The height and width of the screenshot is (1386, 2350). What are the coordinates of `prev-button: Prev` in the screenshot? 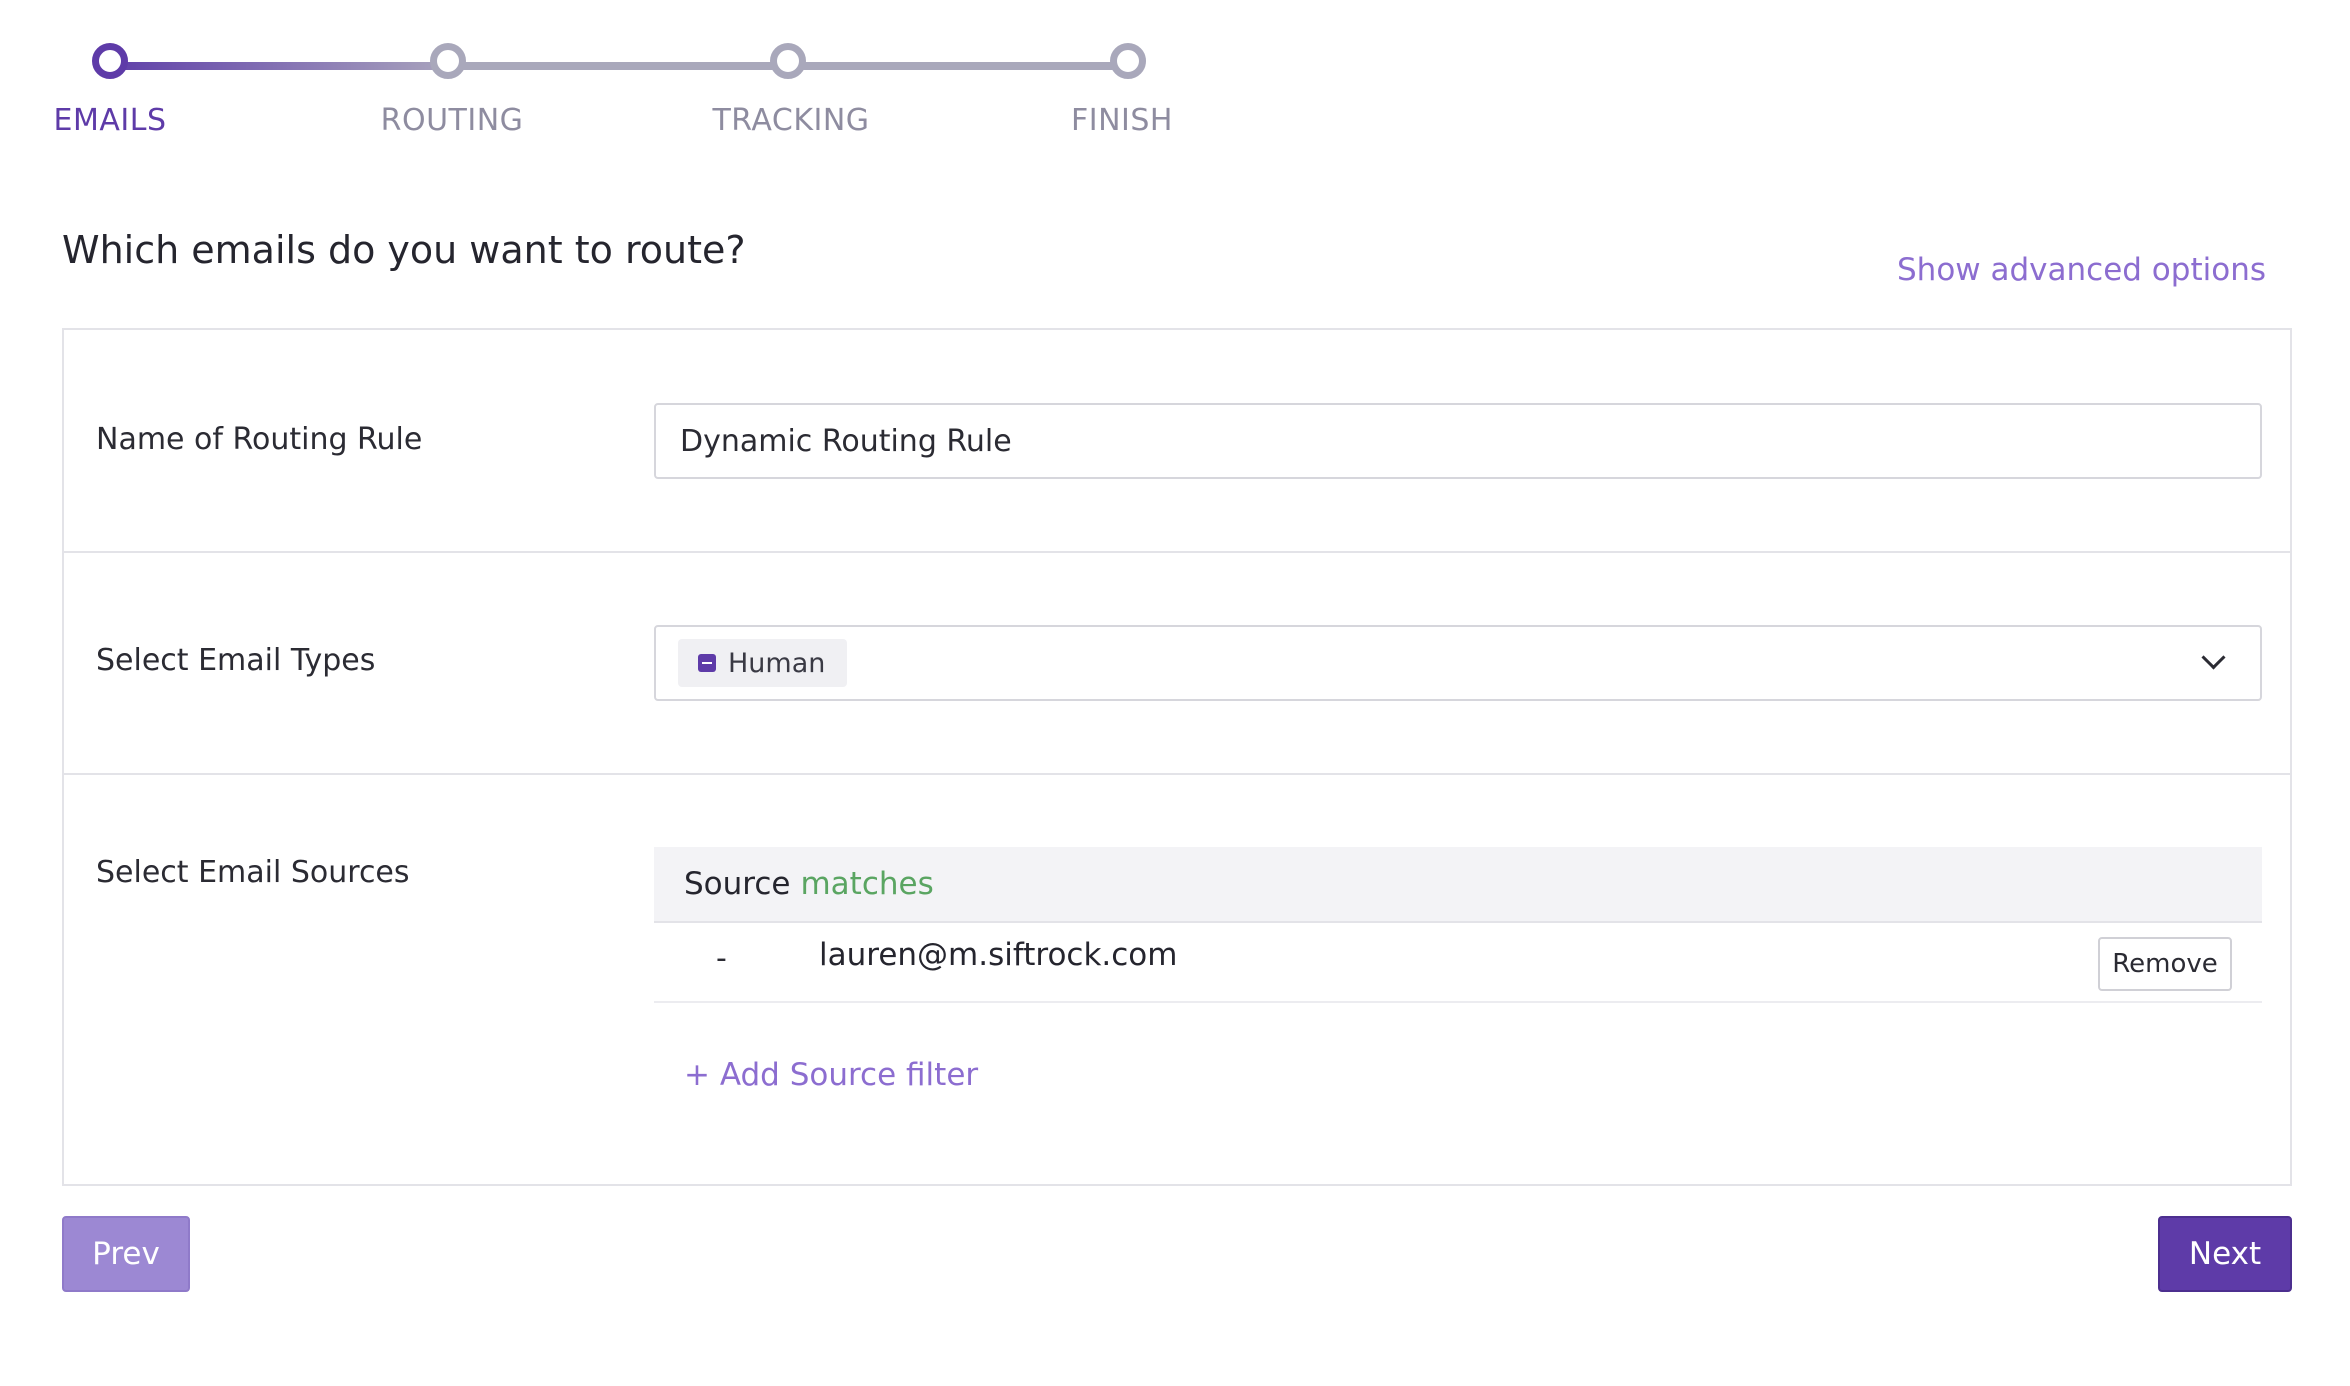 It's located at (126, 1254).